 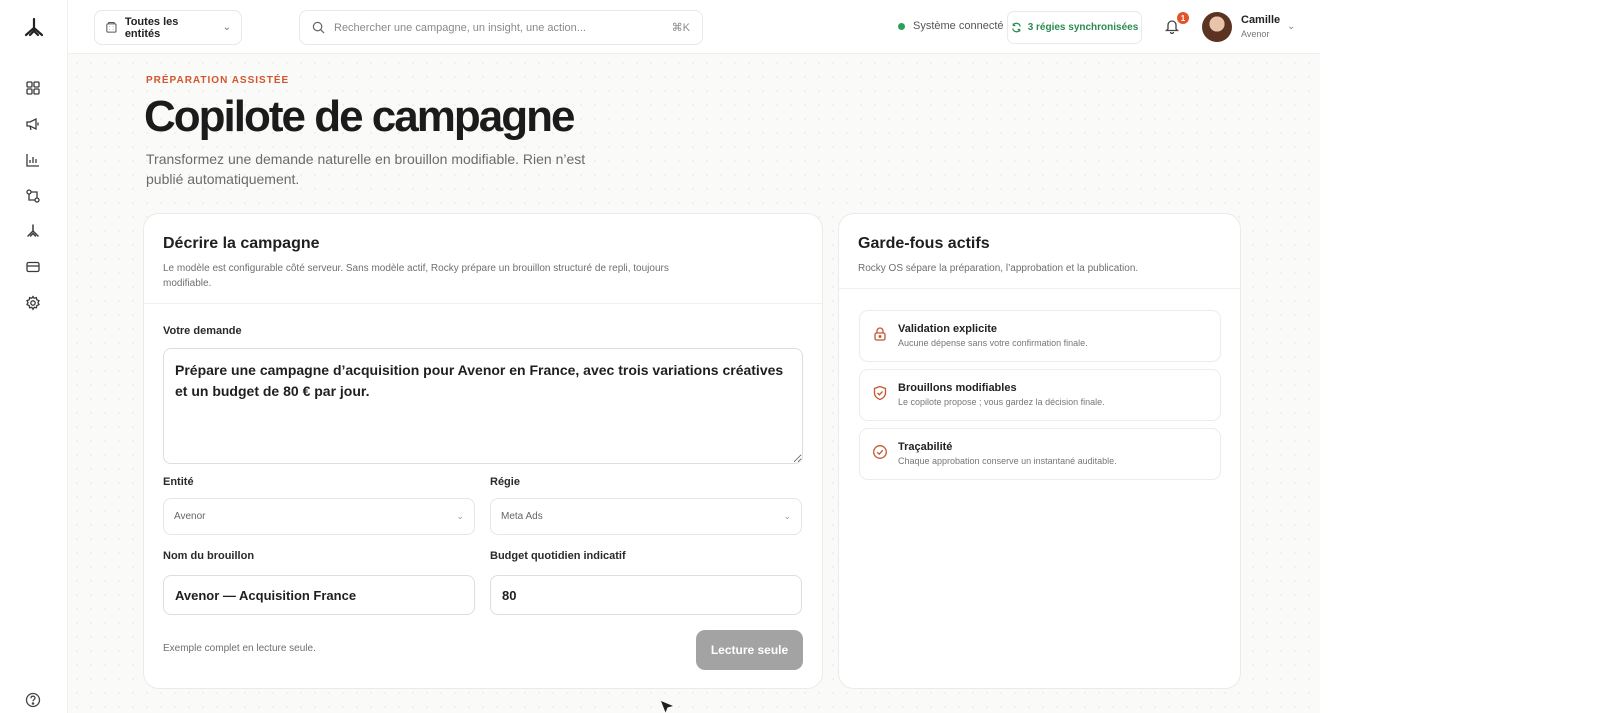 What do you see at coordinates (209, 556) in the screenshot?
I see `draft-name-label: Nom du brouillon` at bounding box center [209, 556].